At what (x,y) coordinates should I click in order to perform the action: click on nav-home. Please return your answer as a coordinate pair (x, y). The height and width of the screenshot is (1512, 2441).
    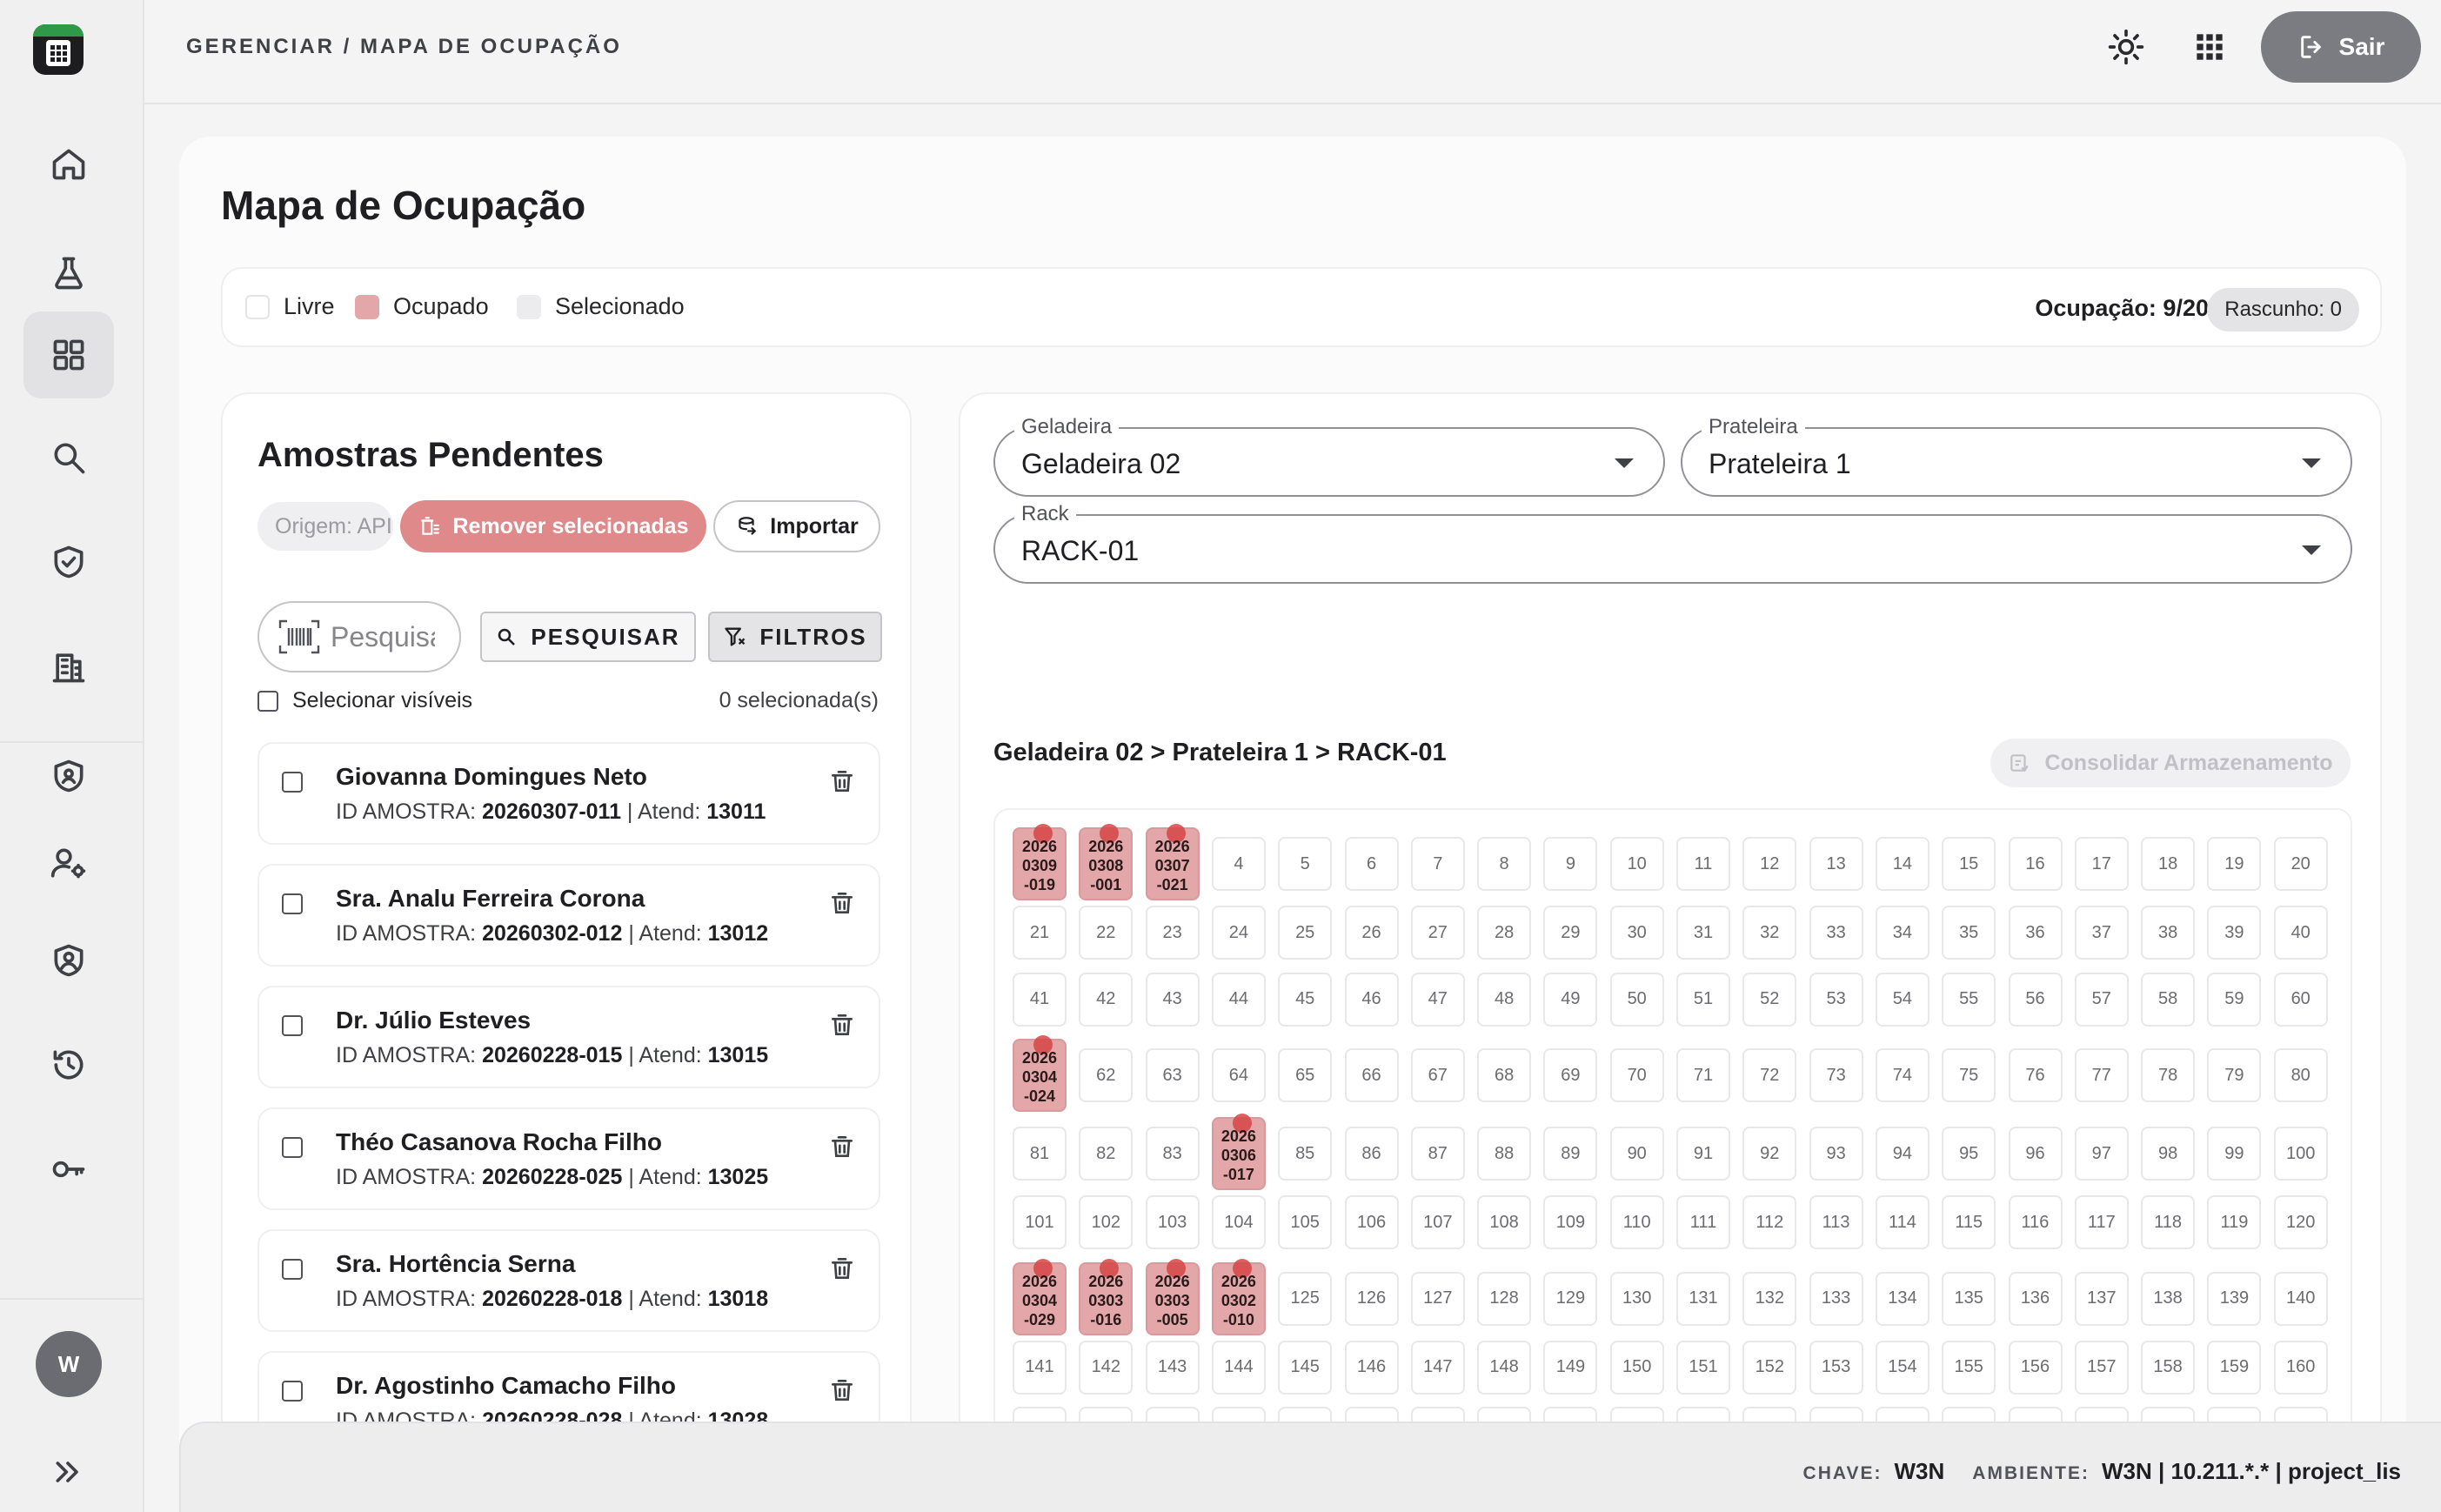
    Looking at the image, I should click on (68, 164).